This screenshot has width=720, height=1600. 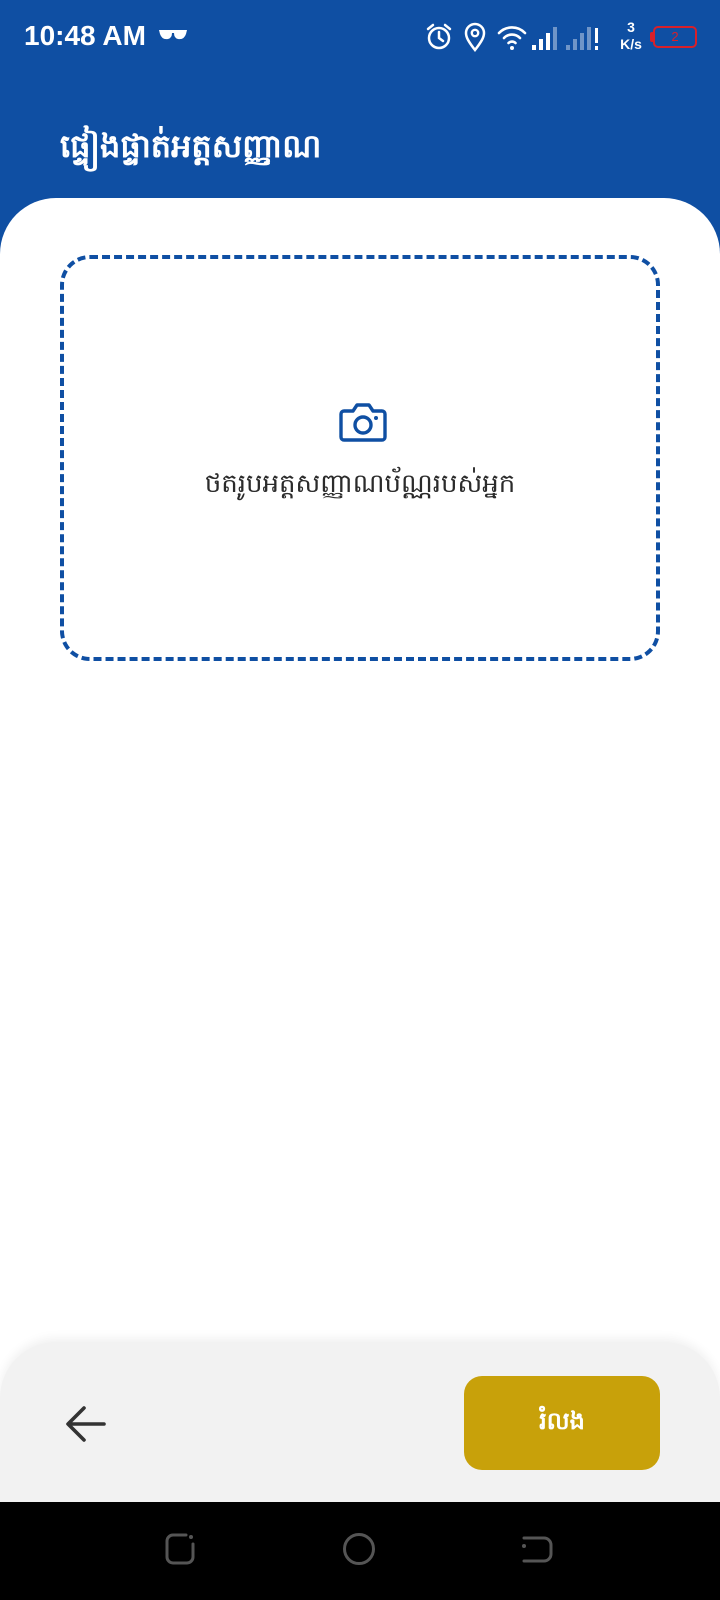 I want to click on back-button, so click(x=86, y=1424).